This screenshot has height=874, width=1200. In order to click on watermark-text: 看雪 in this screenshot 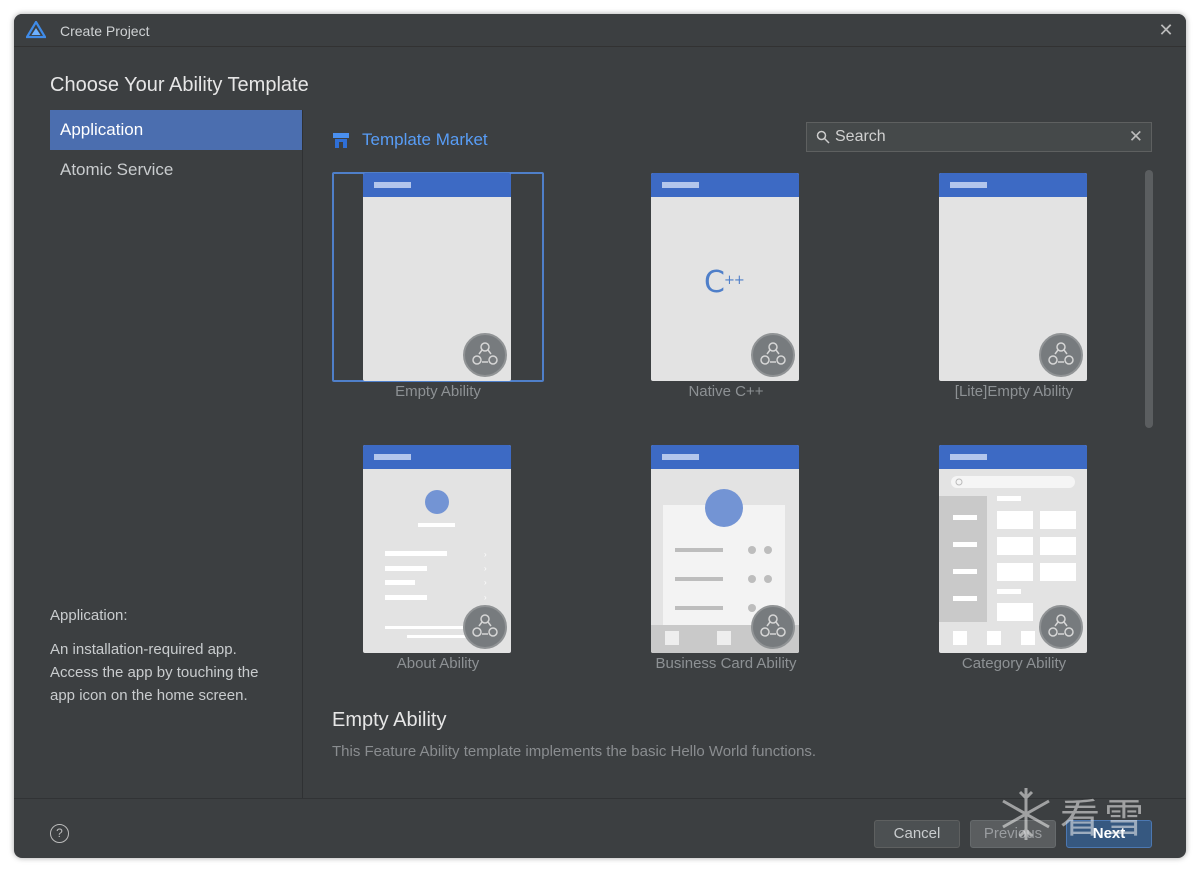, I will do `click(1104, 819)`.